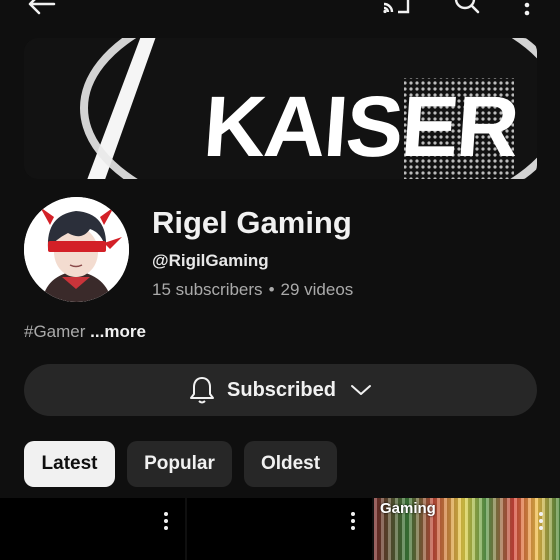 Image resolution: width=560 pixels, height=560 pixels. Describe the element at coordinates (408, 508) in the screenshot. I see `thumbnail-text: Gaming` at that location.